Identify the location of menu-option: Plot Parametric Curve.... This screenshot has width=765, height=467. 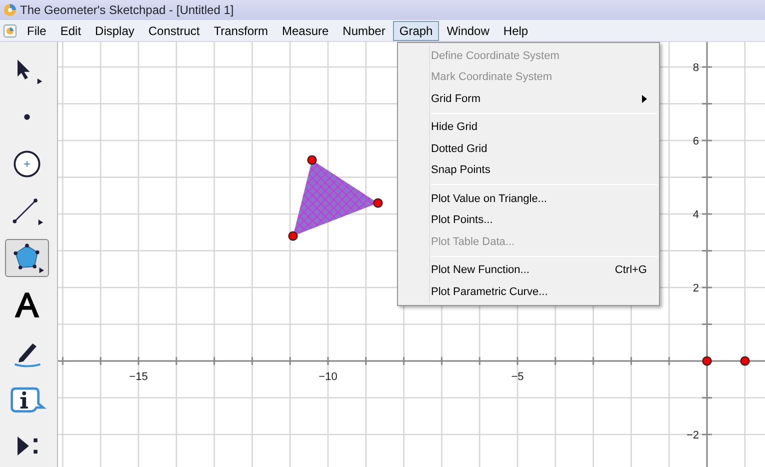
(528, 291).